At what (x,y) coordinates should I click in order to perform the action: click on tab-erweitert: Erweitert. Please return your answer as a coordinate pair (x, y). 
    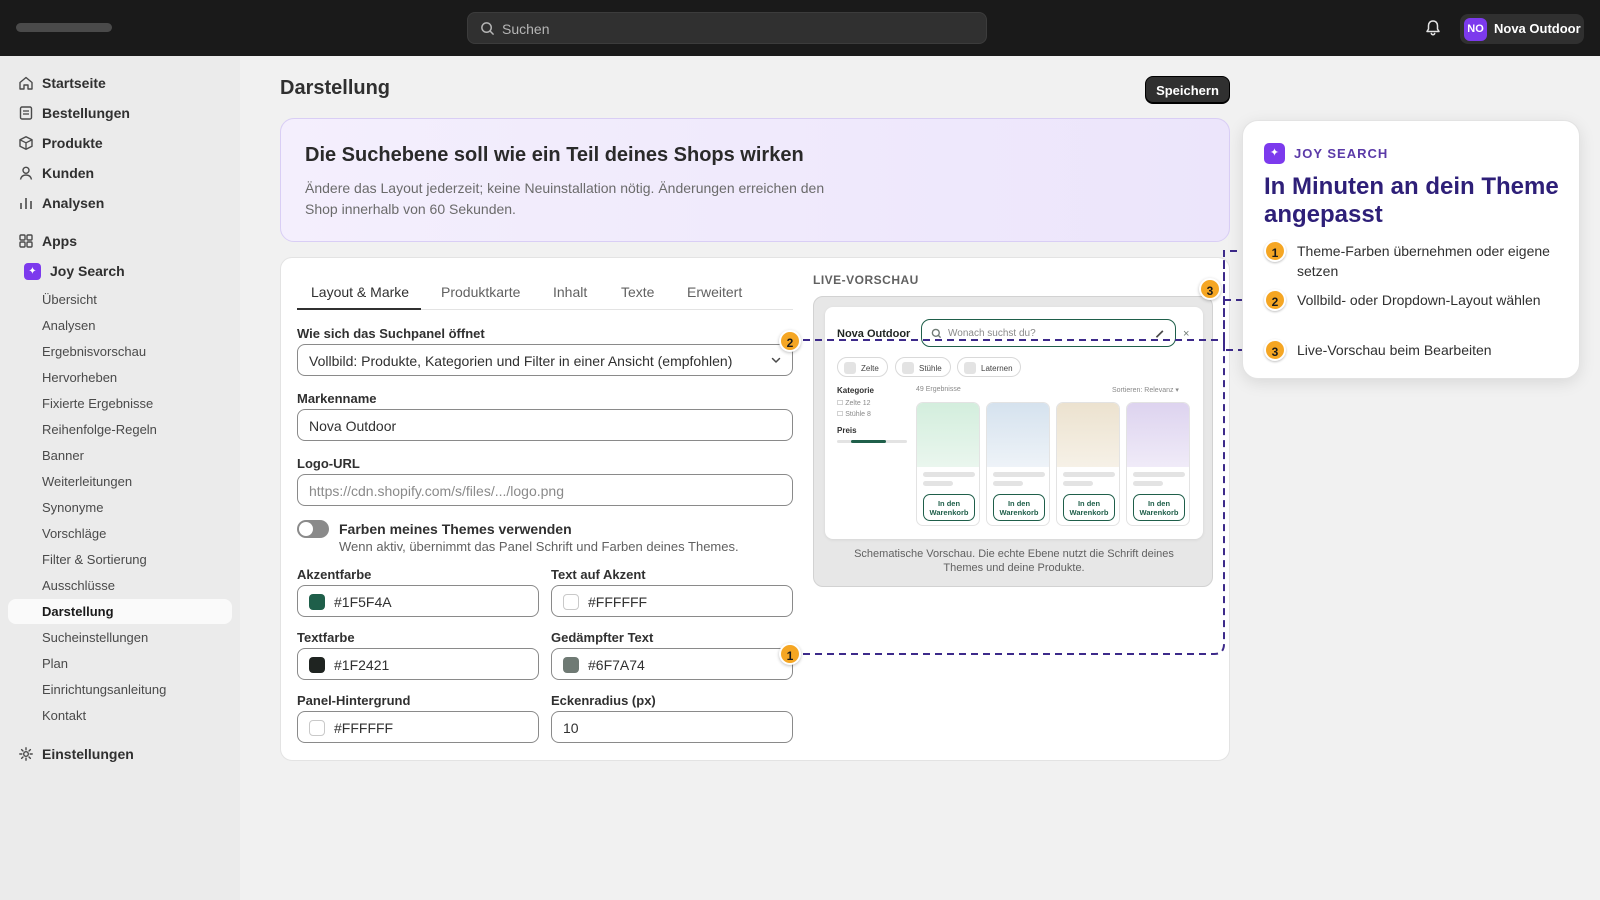
    Looking at the image, I should click on (714, 297).